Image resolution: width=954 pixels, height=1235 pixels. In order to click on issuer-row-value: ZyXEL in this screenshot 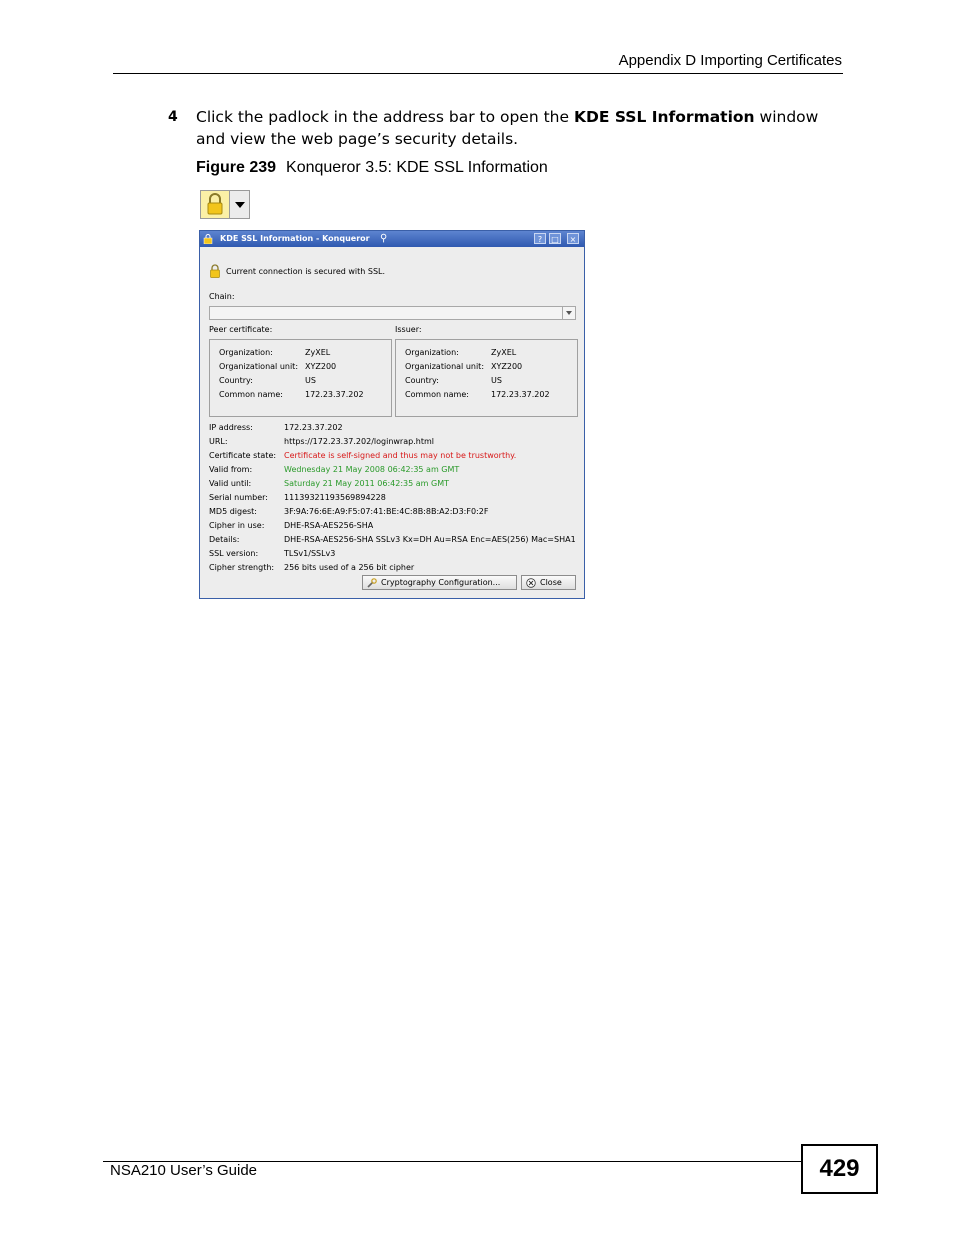, I will do `click(504, 352)`.